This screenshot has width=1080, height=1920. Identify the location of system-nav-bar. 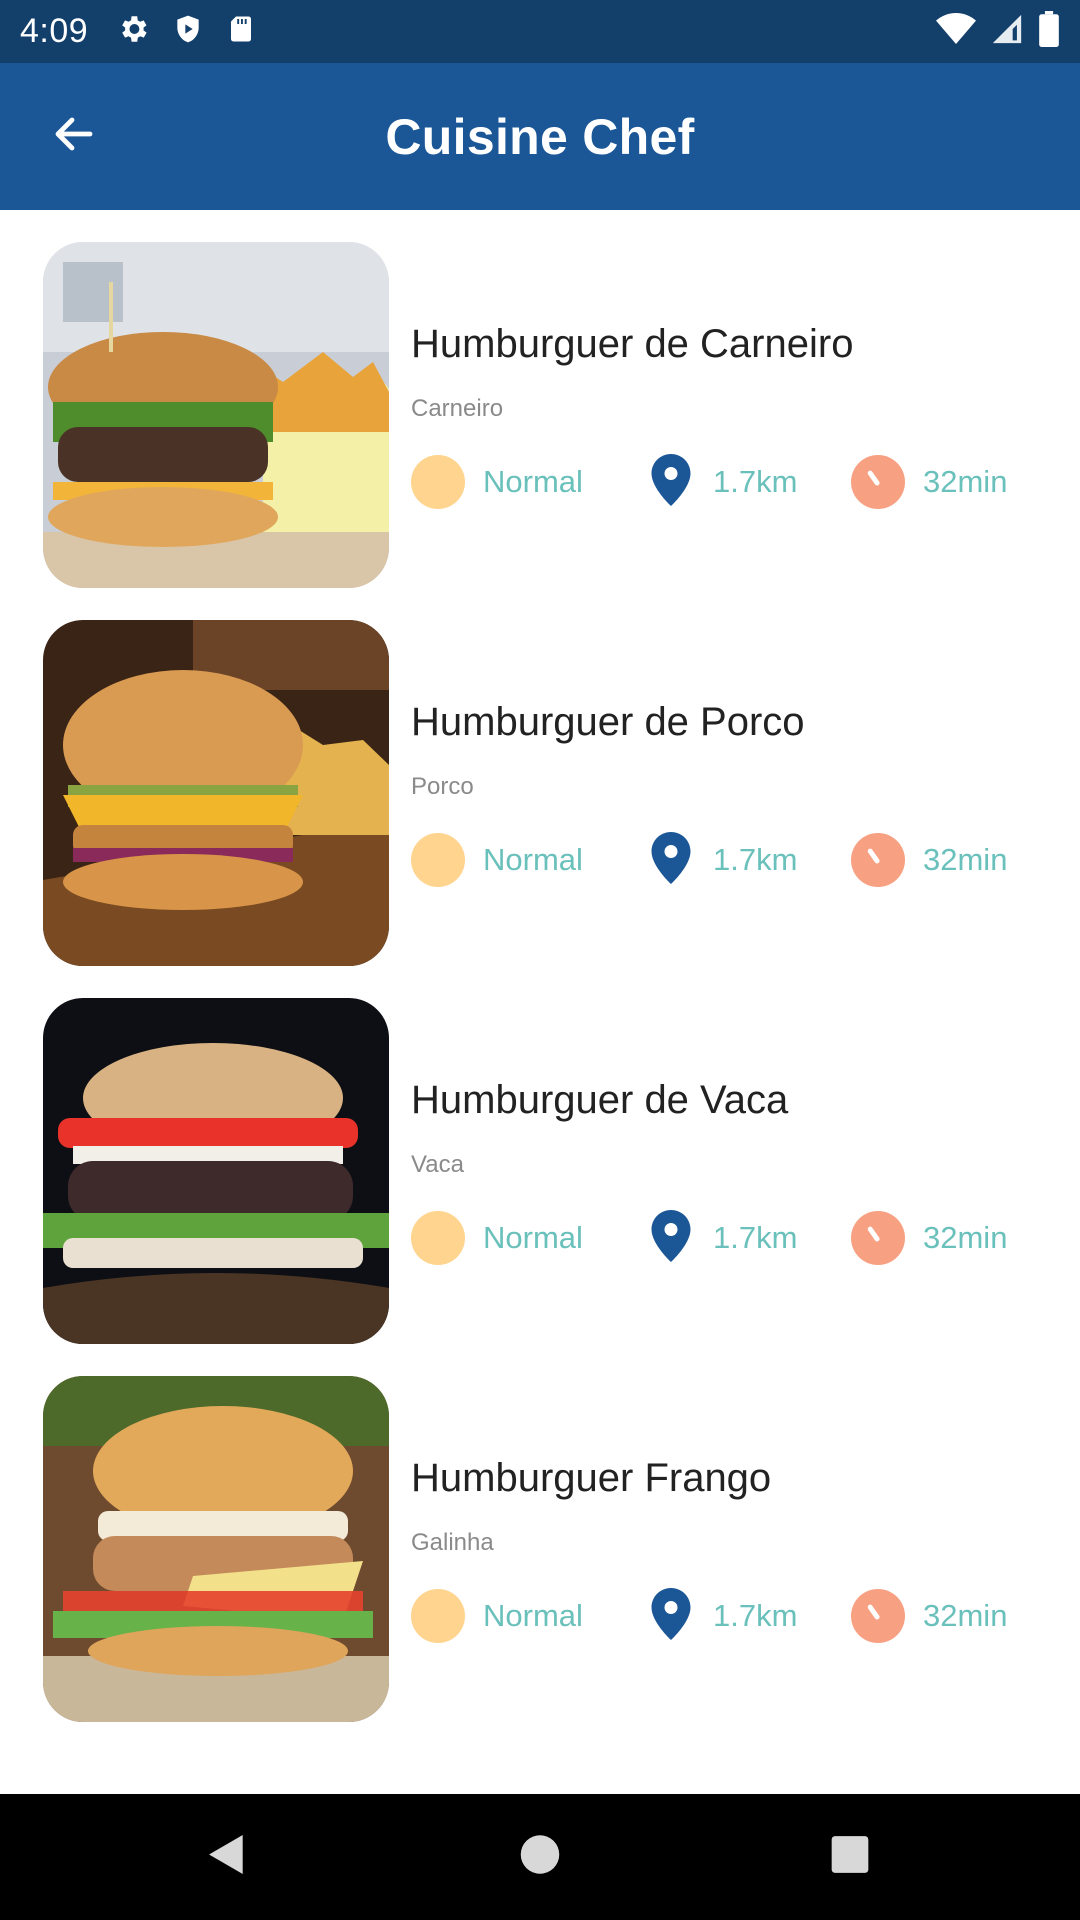
(540, 1857).